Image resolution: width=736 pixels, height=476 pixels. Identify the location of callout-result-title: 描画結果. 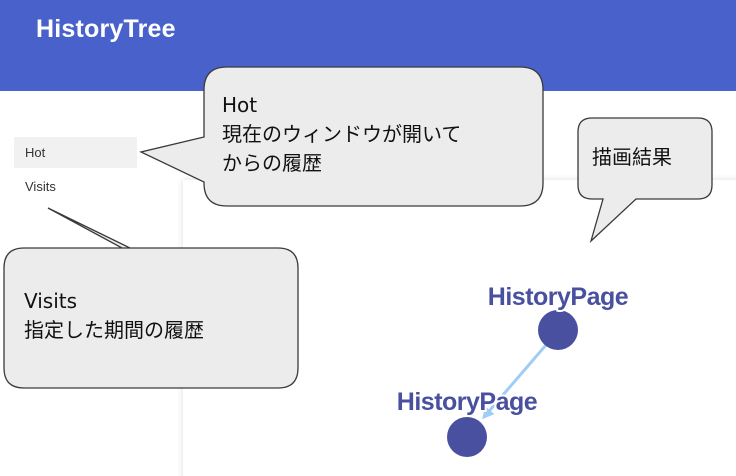
(632, 157).